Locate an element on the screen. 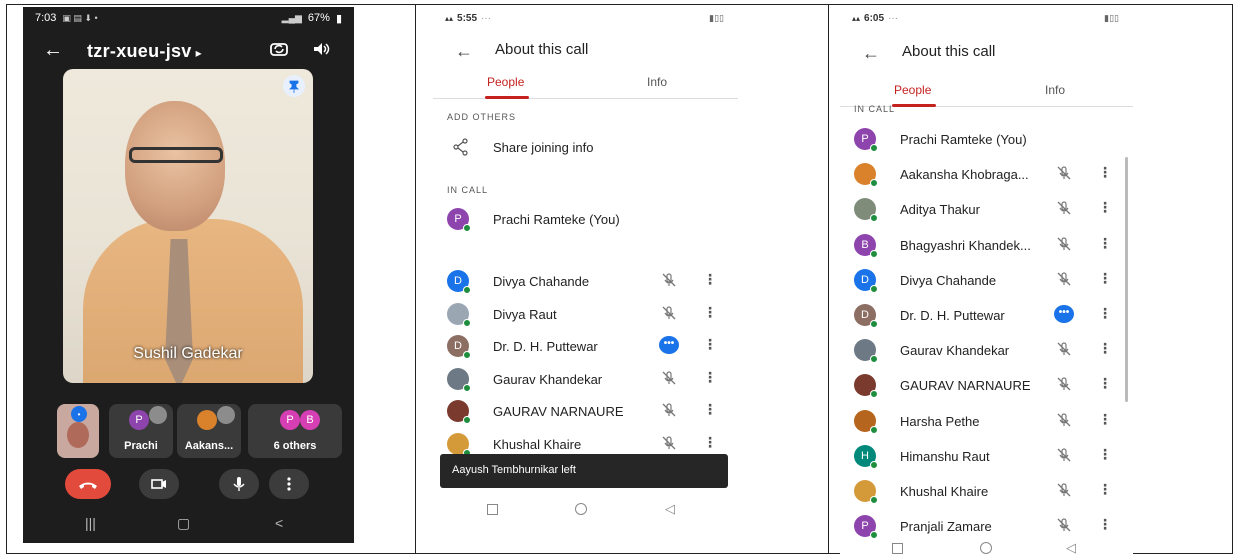 Image resolution: width=1239 pixels, height=558 pixels. list-item: Khushal Khaire ⋮ is located at coordinates (986, 491).